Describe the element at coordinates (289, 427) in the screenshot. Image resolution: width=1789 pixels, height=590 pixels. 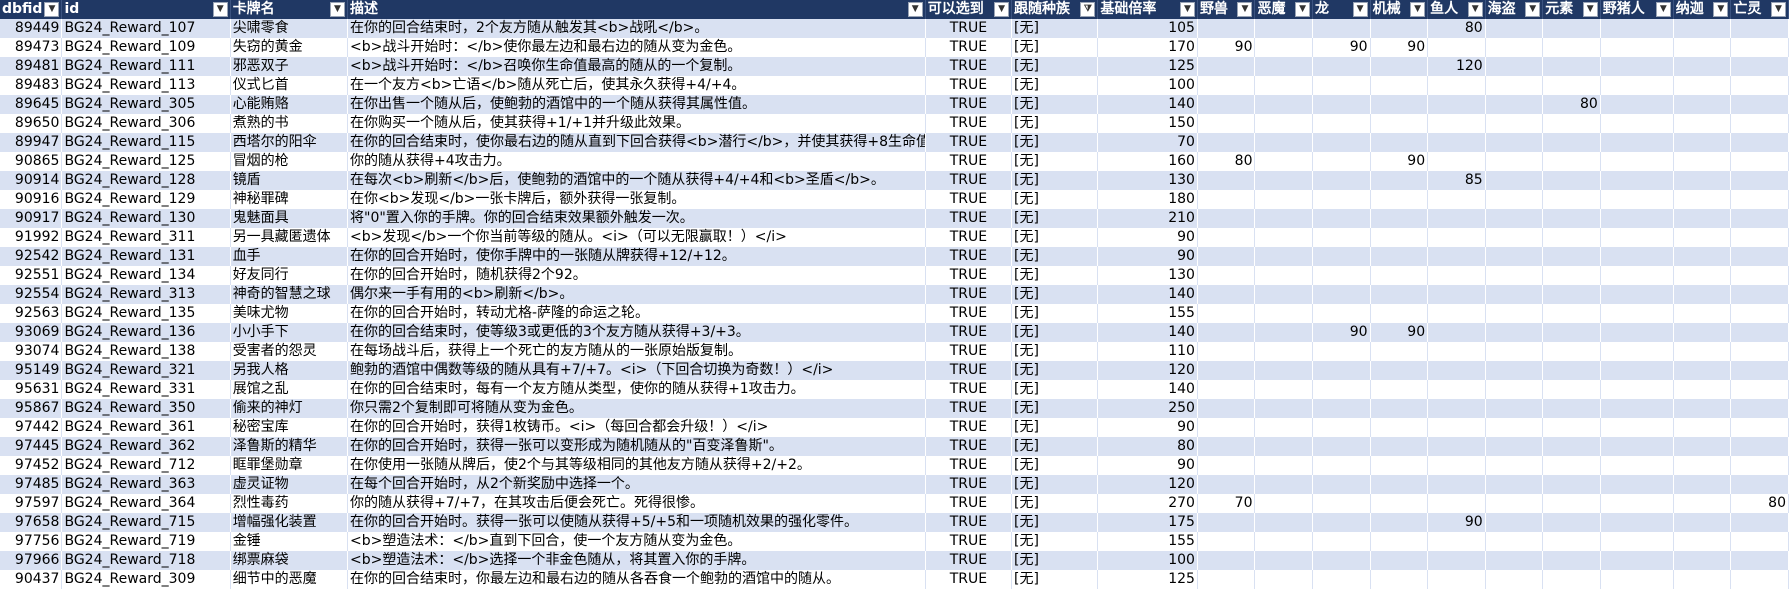
I see `cell-name: 秘密宝库` at that location.